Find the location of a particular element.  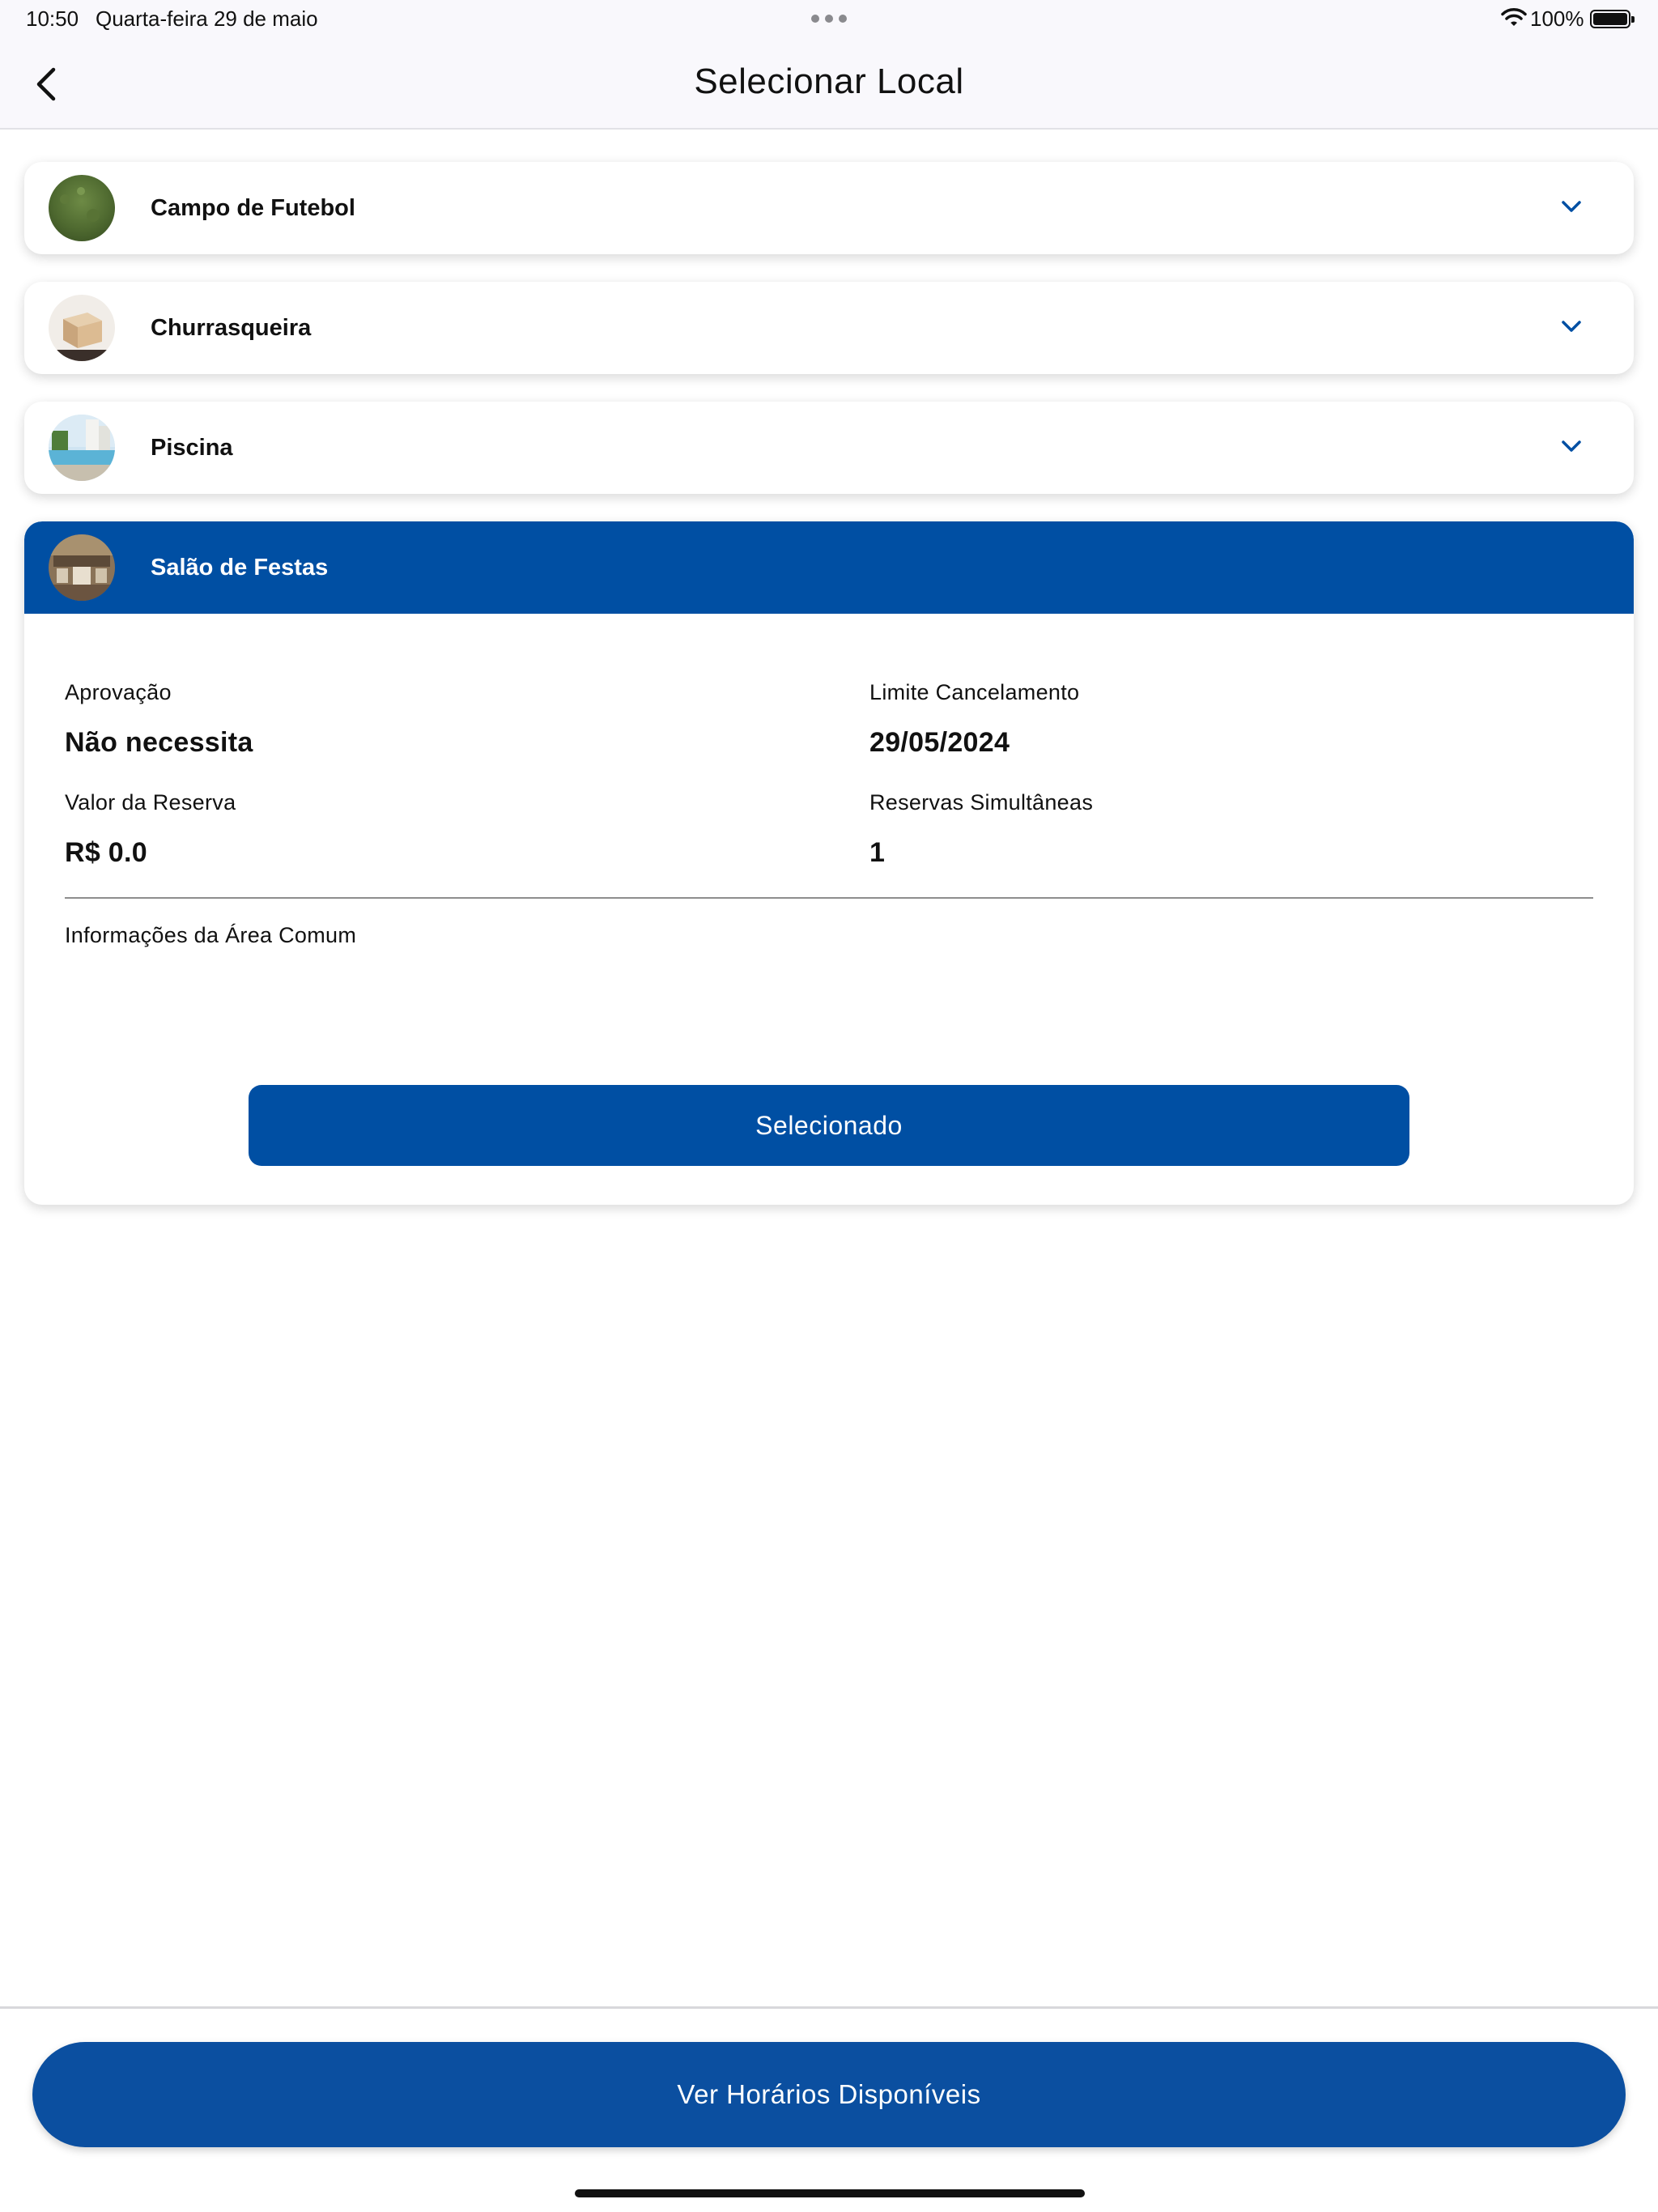

place-card-header: Piscina is located at coordinates (829, 448).